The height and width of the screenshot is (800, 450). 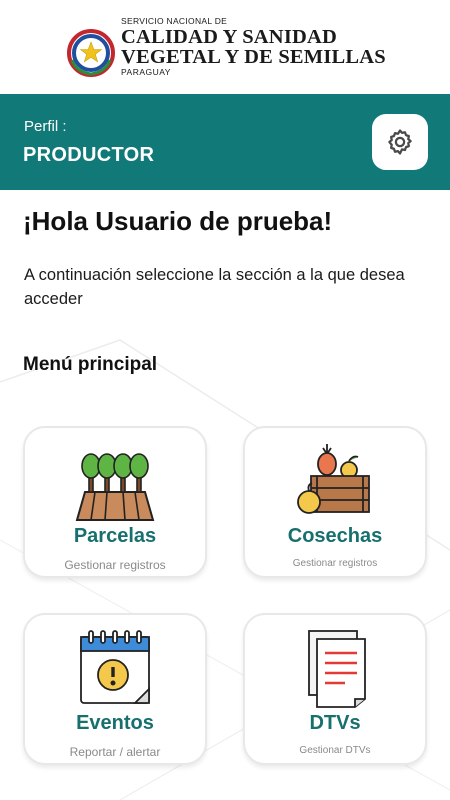 I want to click on card-label: Cosechas, so click(x=335, y=536).